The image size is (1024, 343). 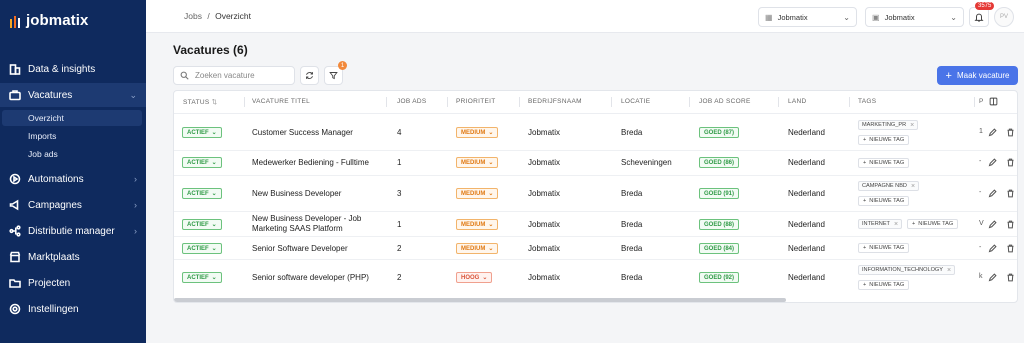 What do you see at coordinates (15, 69) in the screenshot?
I see `building-icon` at bounding box center [15, 69].